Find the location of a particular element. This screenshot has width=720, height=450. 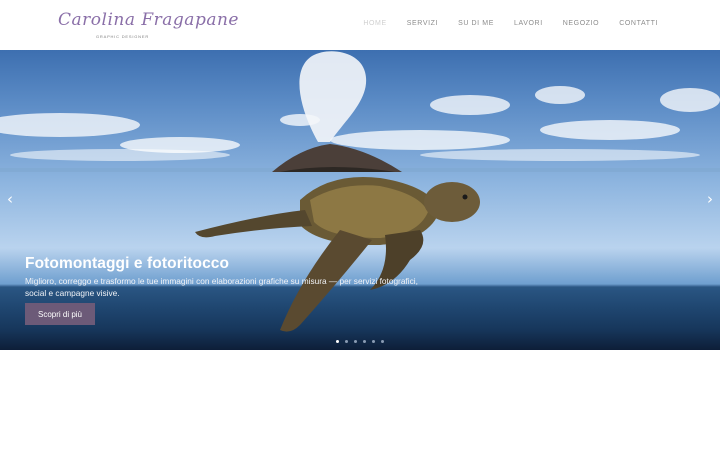

site-logo: Carolina Fragapane GRAPHIC DESIGNER is located at coordinates (148, 26).